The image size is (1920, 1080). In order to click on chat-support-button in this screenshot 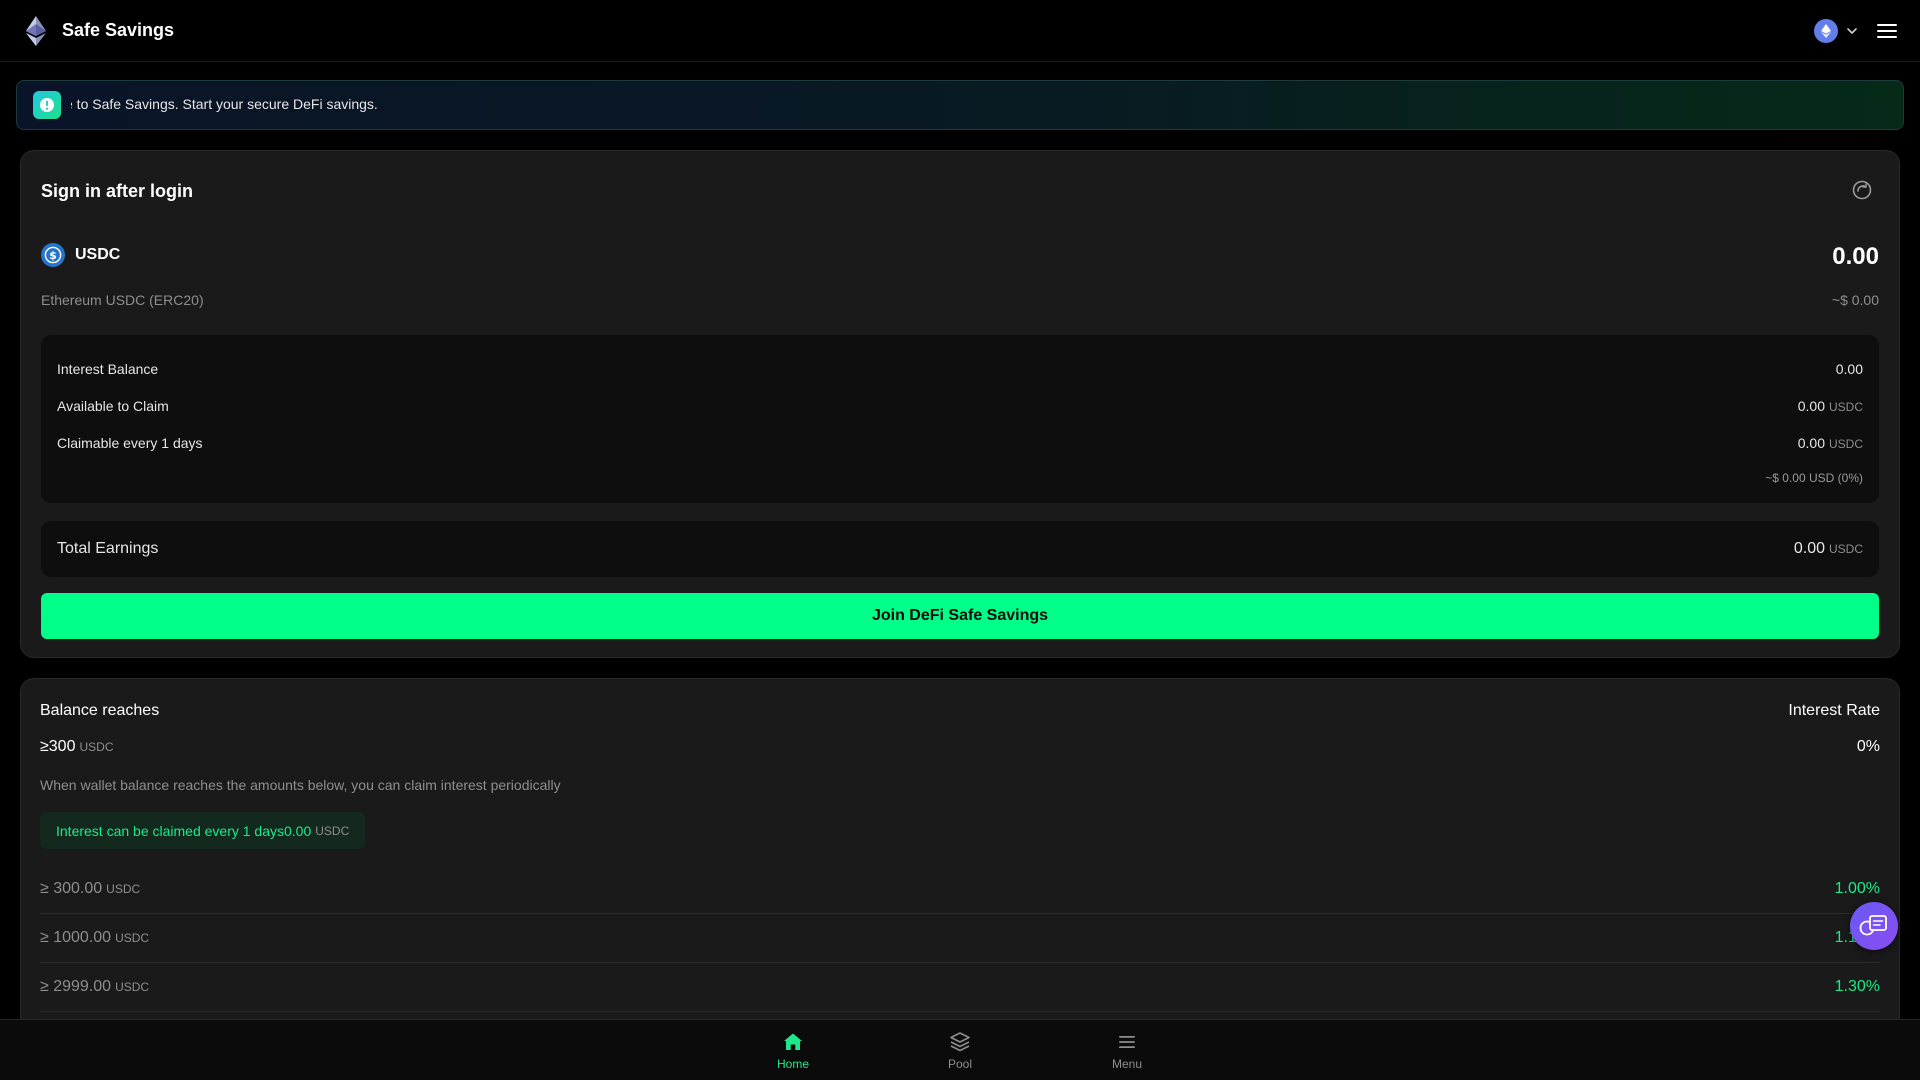, I will do `click(1874, 926)`.